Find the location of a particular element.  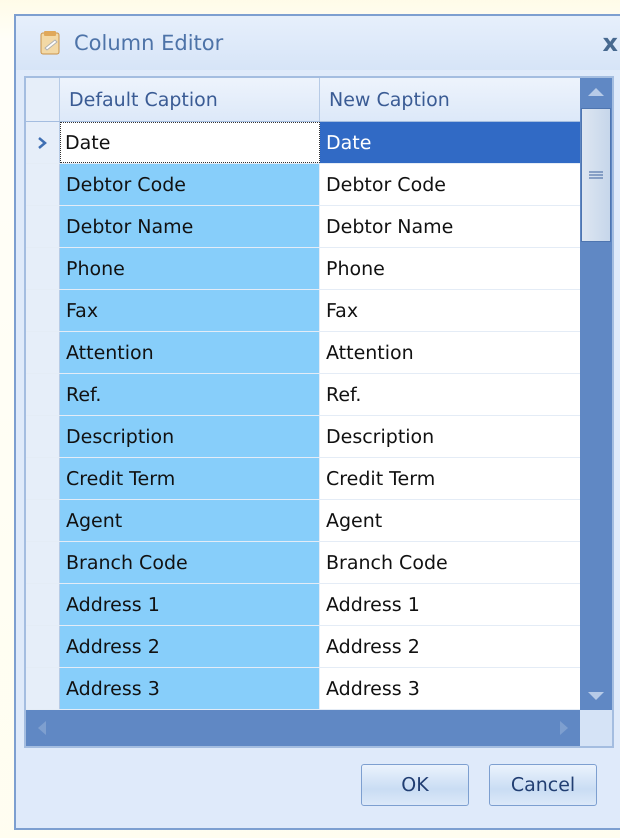

grip-icon is located at coordinates (596, 175).